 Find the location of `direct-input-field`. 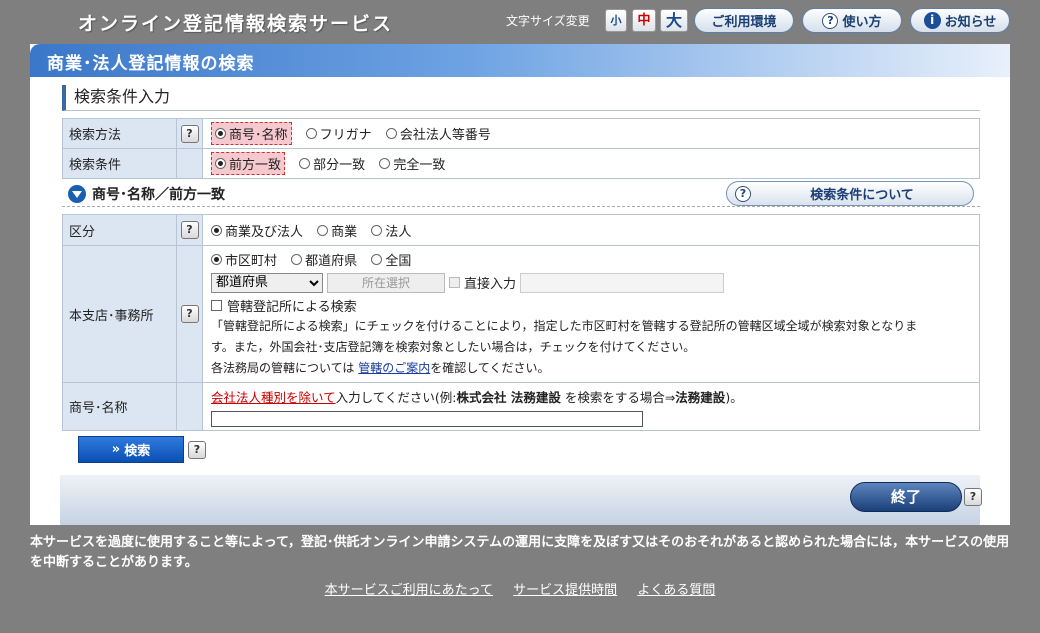

direct-input-field is located at coordinates (622, 282).